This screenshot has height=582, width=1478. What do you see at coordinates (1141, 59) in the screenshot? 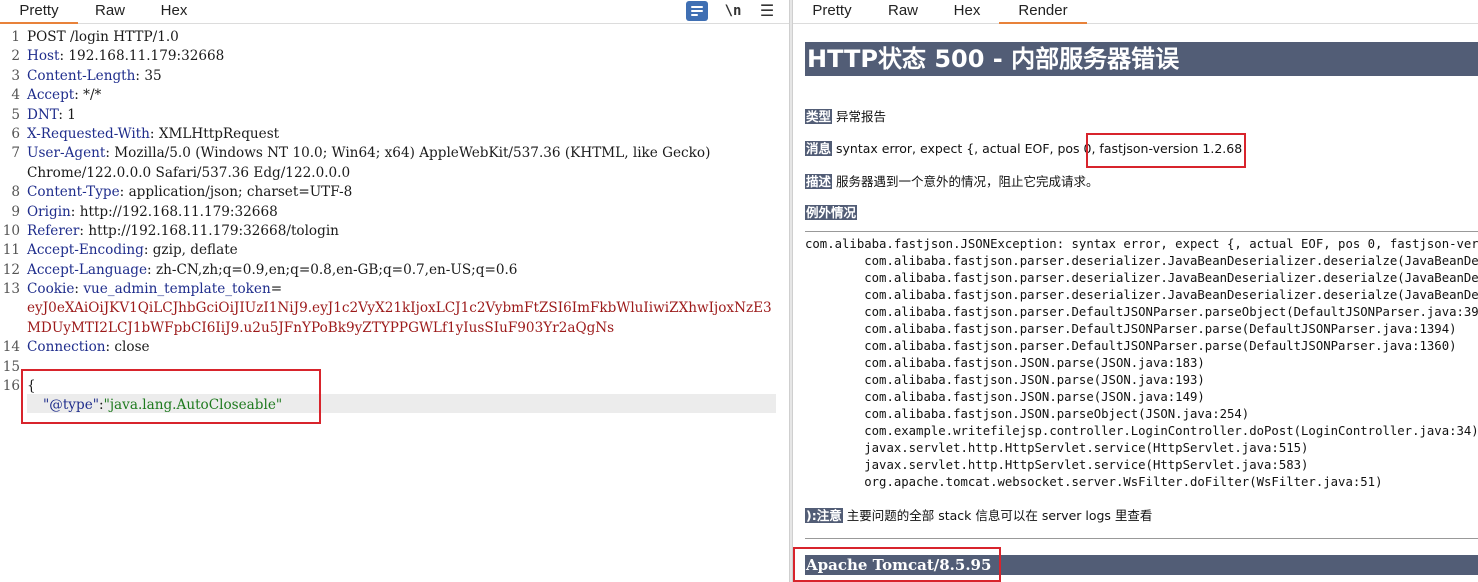
I see `error-title: HTTP状态 500 - 内部服务器错误` at bounding box center [1141, 59].